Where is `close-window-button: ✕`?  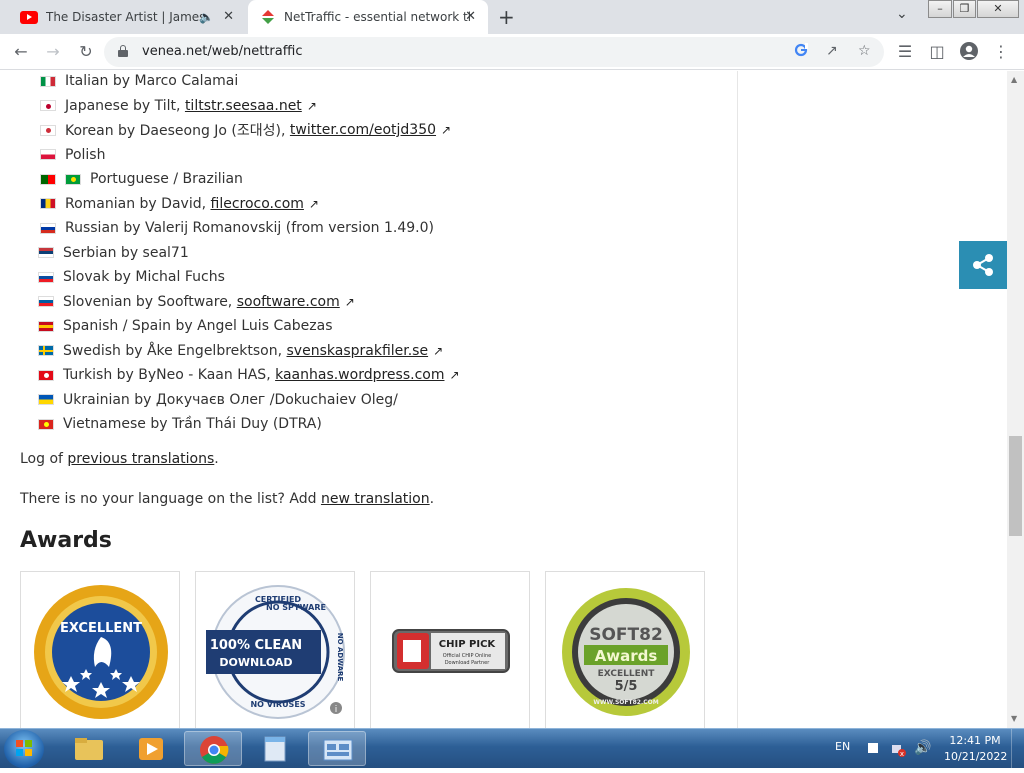 close-window-button: ✕ is located at coordinates (998, 9).